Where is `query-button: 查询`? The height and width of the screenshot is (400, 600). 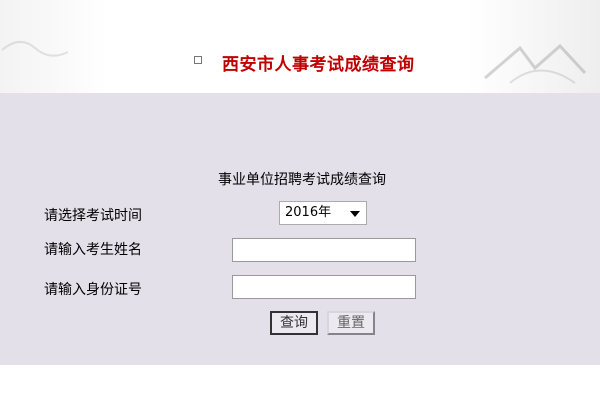 query-button: 查询 is located at coordinates (294, 323).